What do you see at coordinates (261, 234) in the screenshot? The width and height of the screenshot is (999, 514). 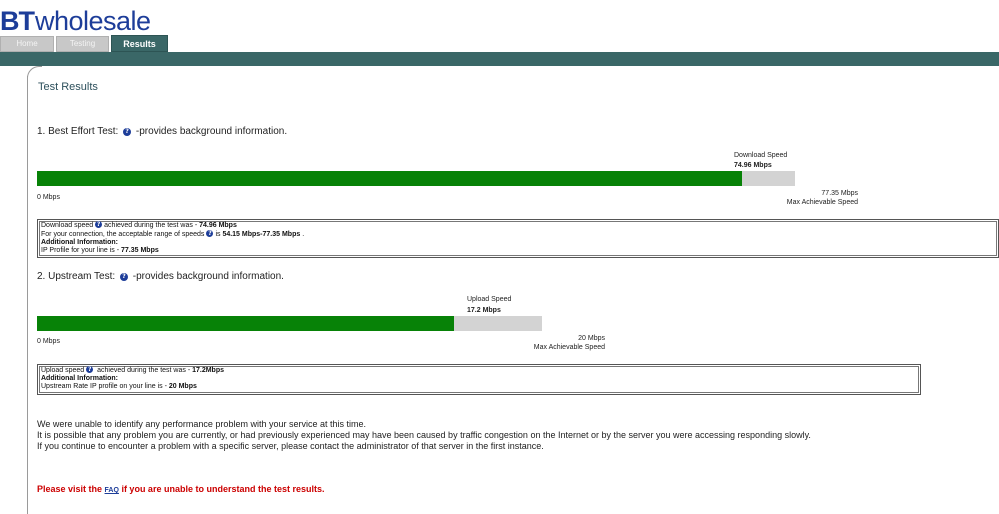 I see `download-info-l2-val: 54.15 Mbps-77.35 Mbps` at bounding box center [261, 234].